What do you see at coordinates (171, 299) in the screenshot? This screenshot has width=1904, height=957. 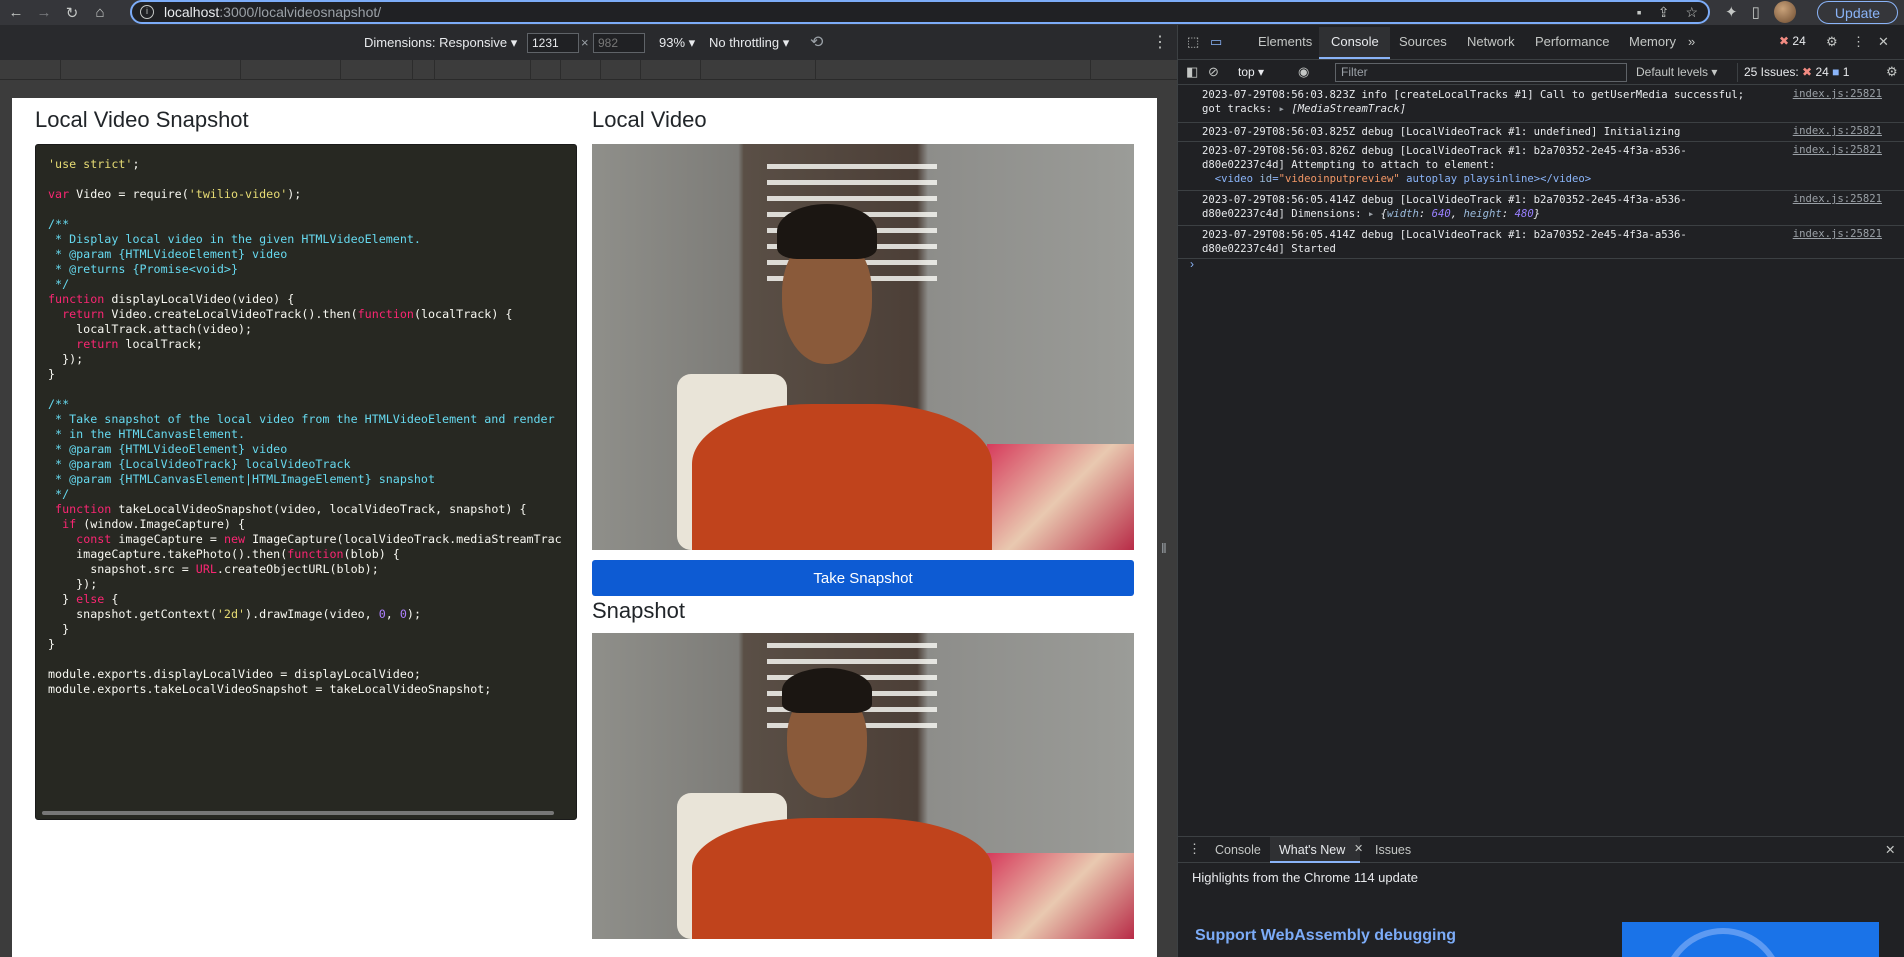 I see `code-line: function displayLocalVideo(video) {` at bounding box center [171, 299].